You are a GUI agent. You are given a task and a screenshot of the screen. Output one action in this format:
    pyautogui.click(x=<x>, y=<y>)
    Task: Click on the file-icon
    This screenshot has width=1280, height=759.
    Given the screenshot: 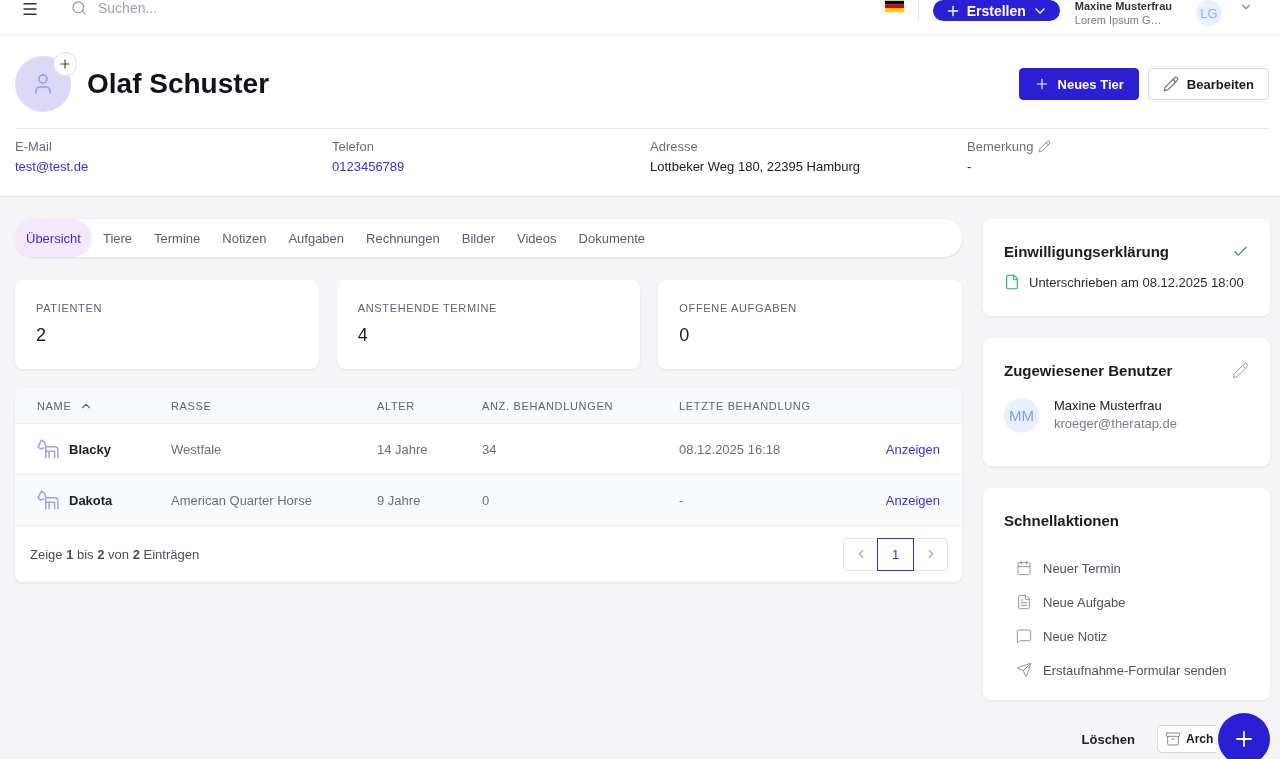 What is the action you would take?
    pyautogui.click(x=1012, y=282)
    